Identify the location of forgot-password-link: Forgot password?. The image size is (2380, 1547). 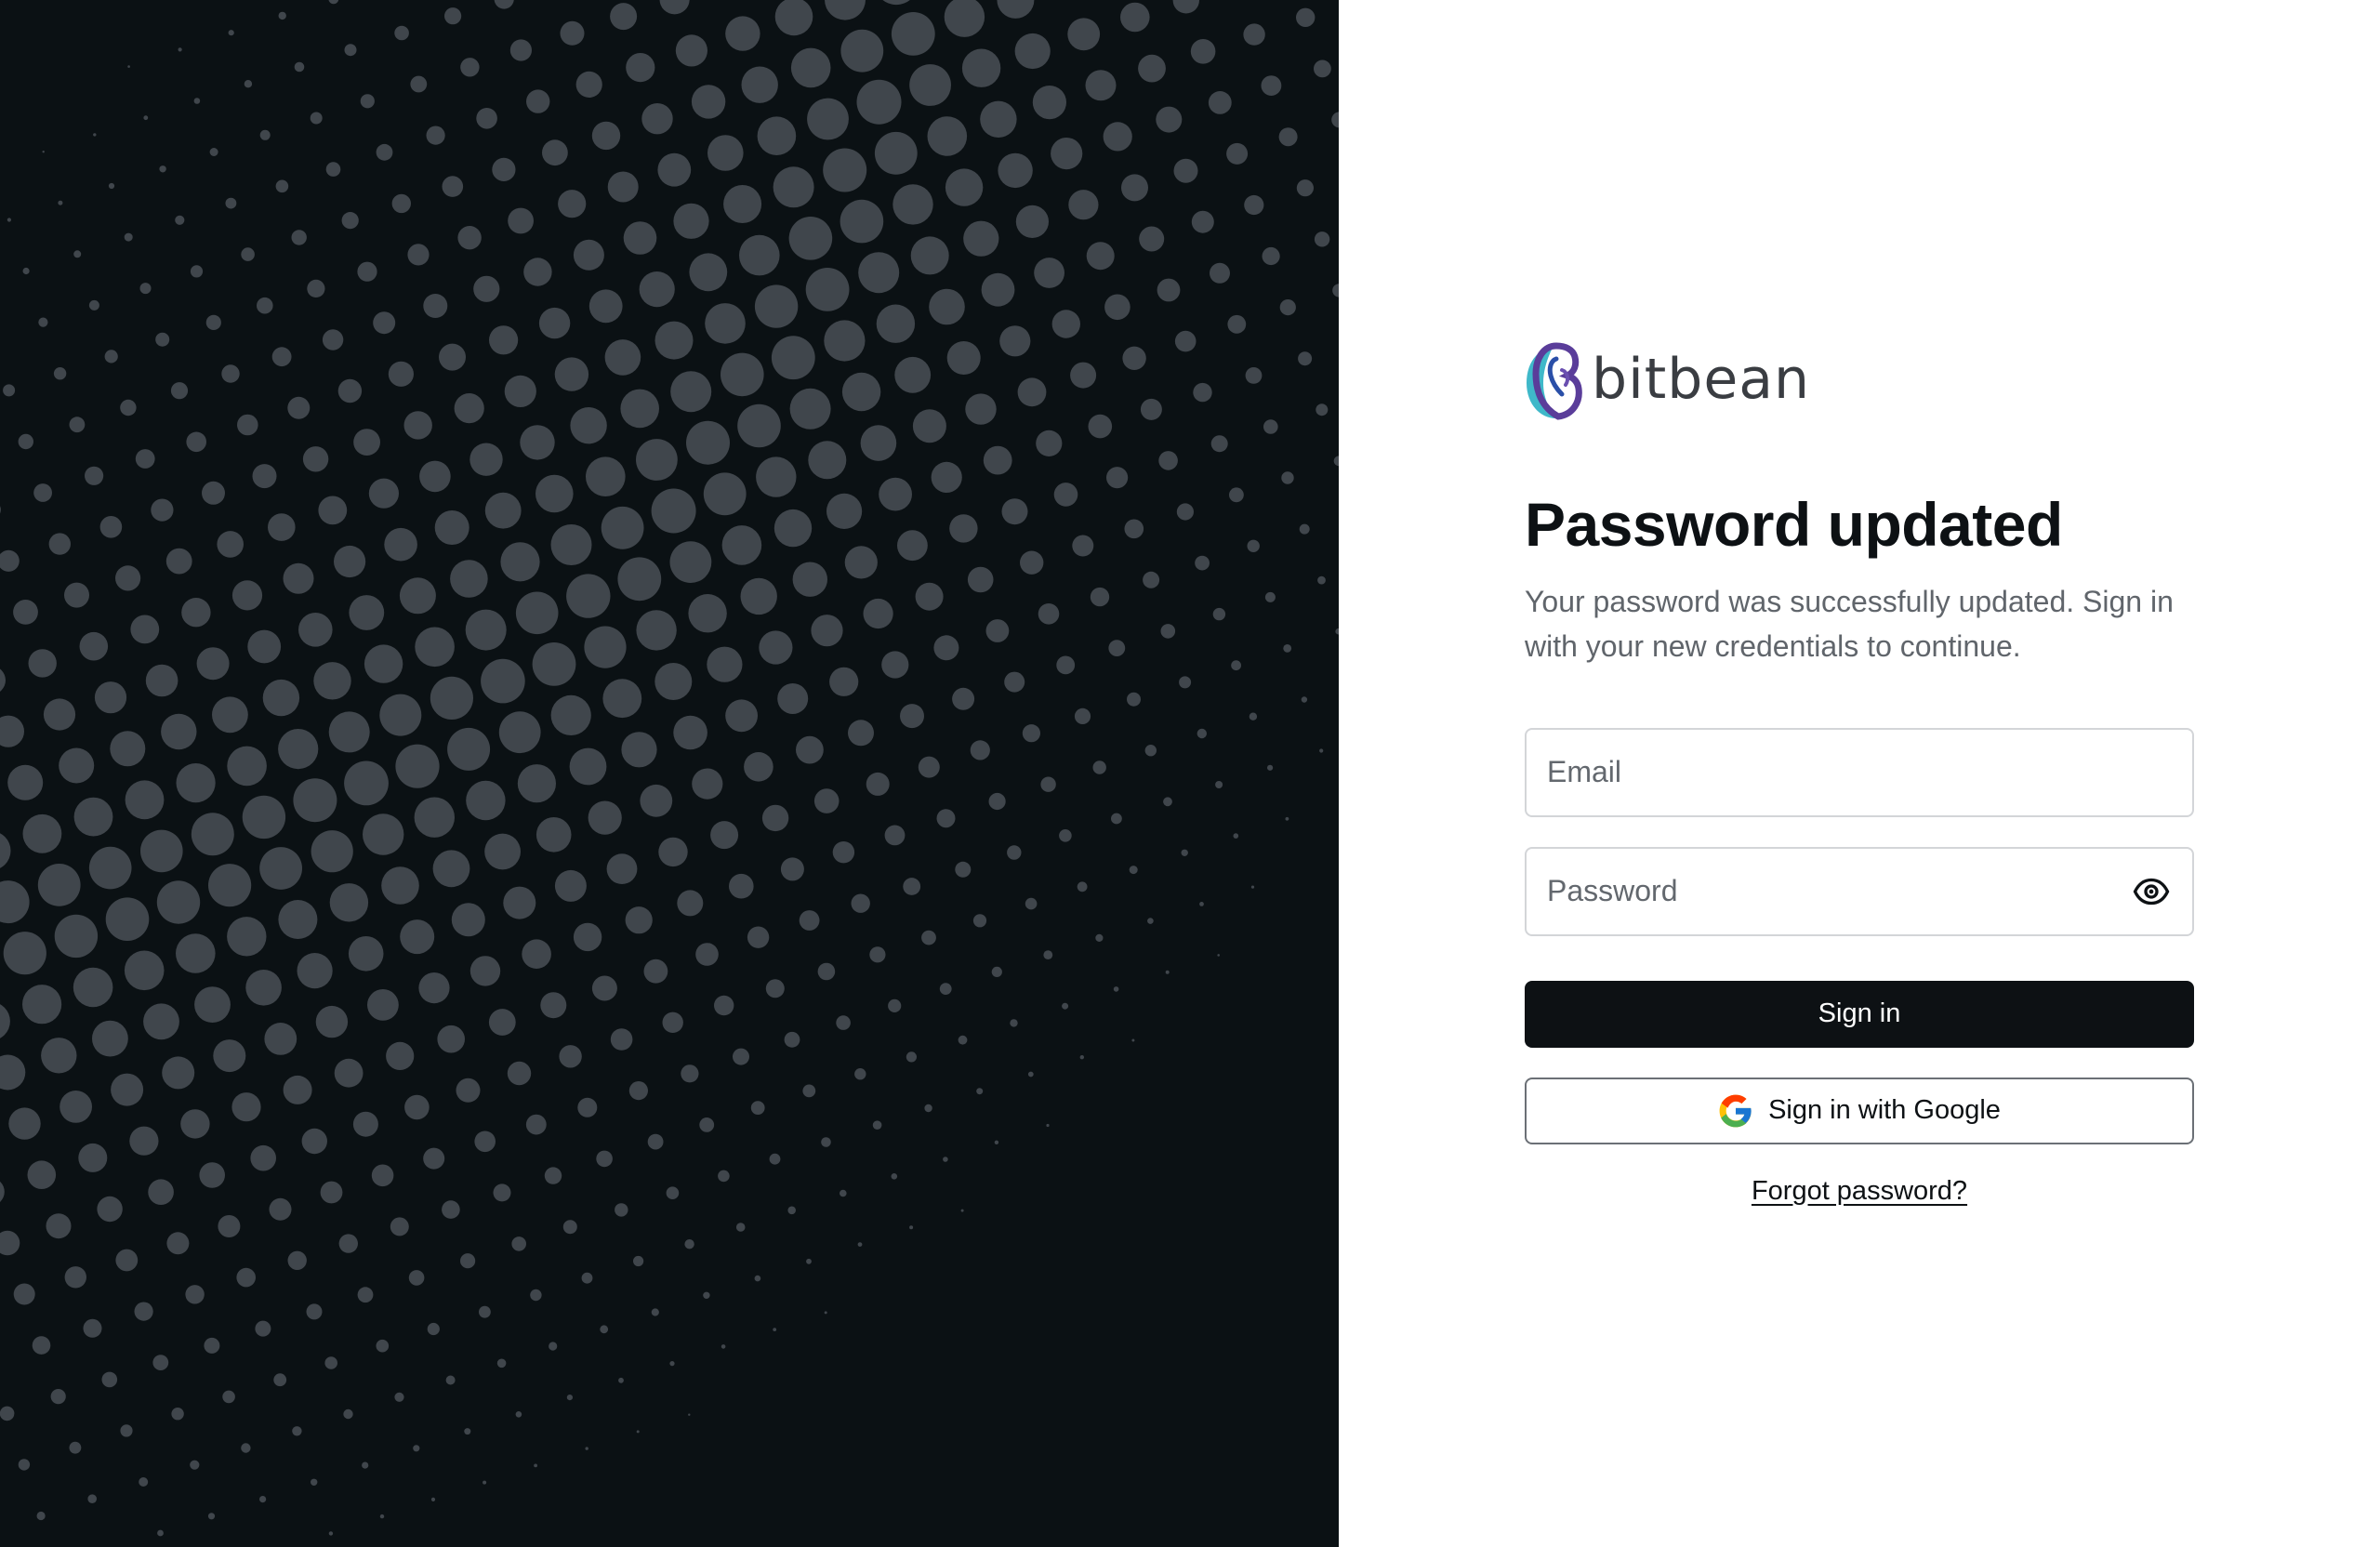
(1859, 1191).